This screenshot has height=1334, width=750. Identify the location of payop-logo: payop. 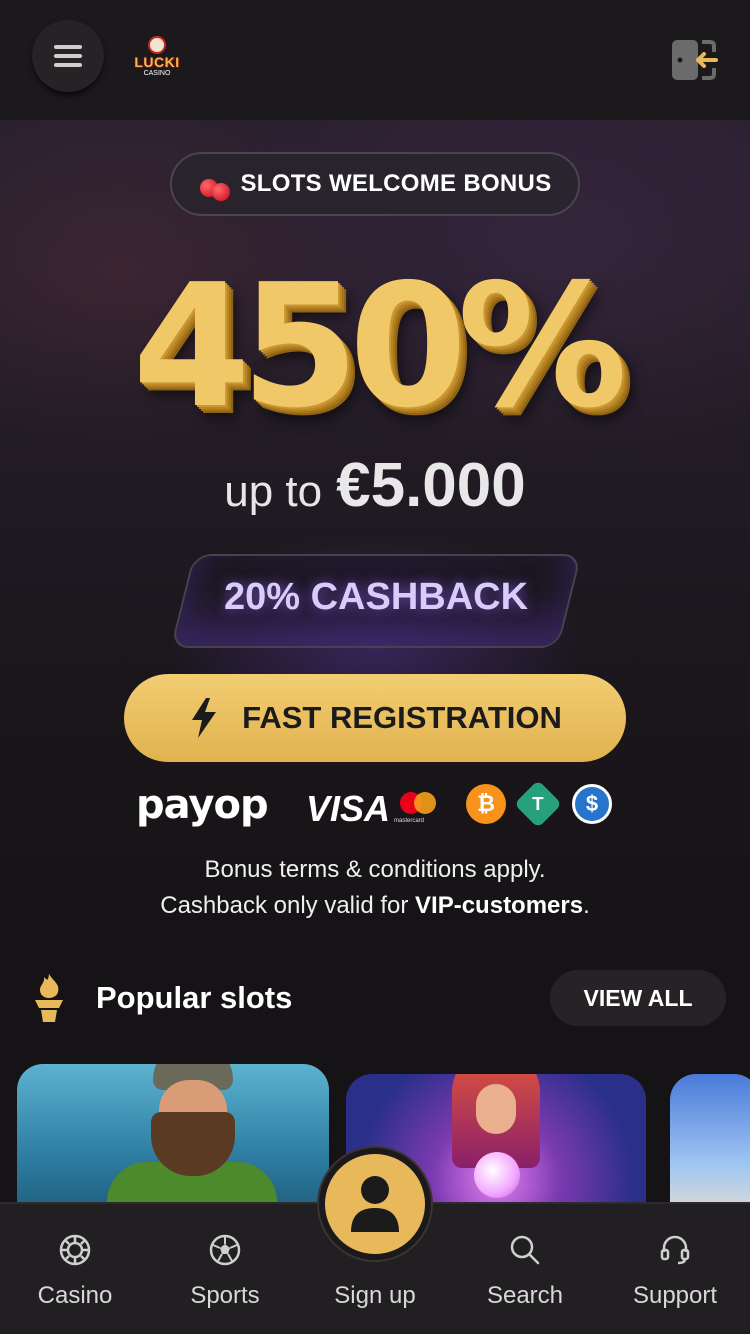
(202, 805).